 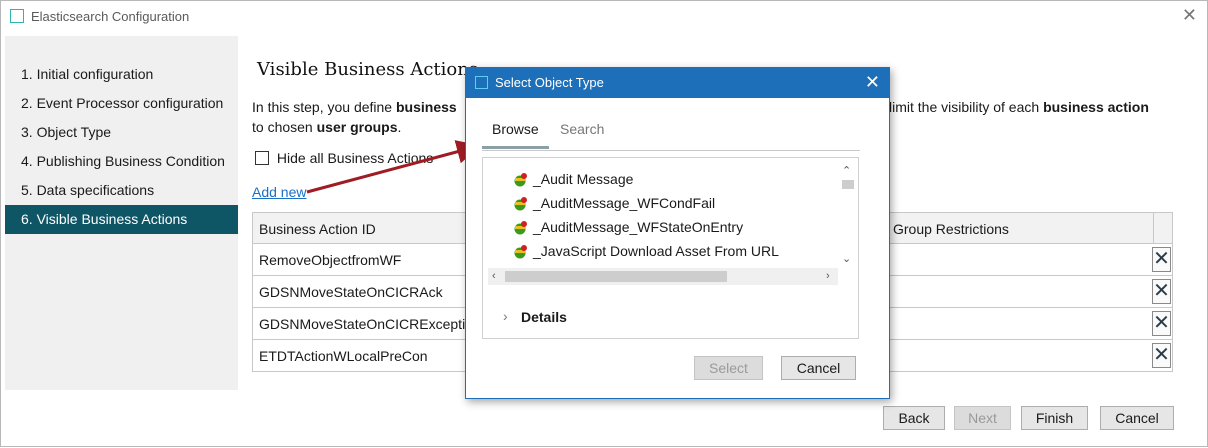 I want to click on description-line-2: to chosen user groups., so click(x=327, y=127).